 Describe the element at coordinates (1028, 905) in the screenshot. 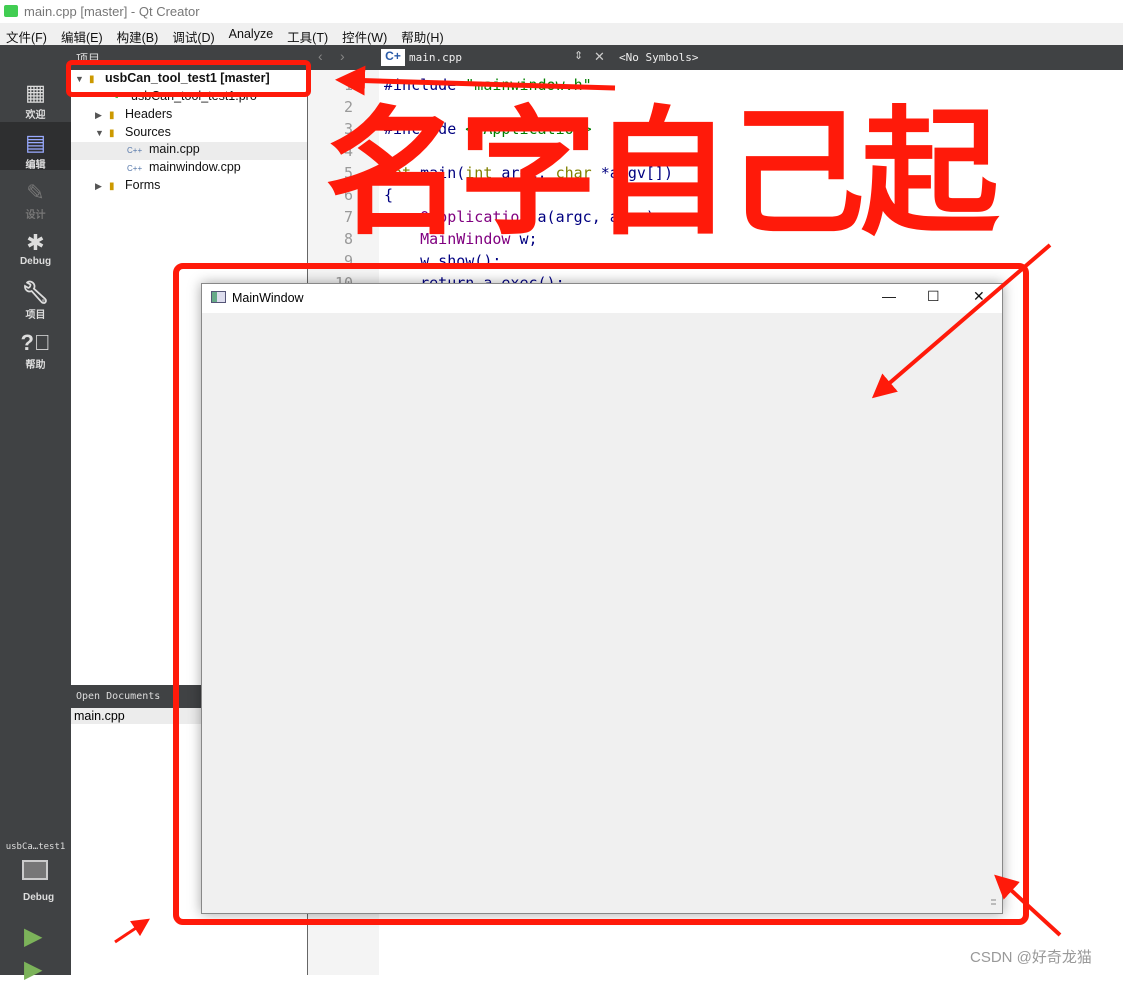

I see `arrow-to-corner` at that location.